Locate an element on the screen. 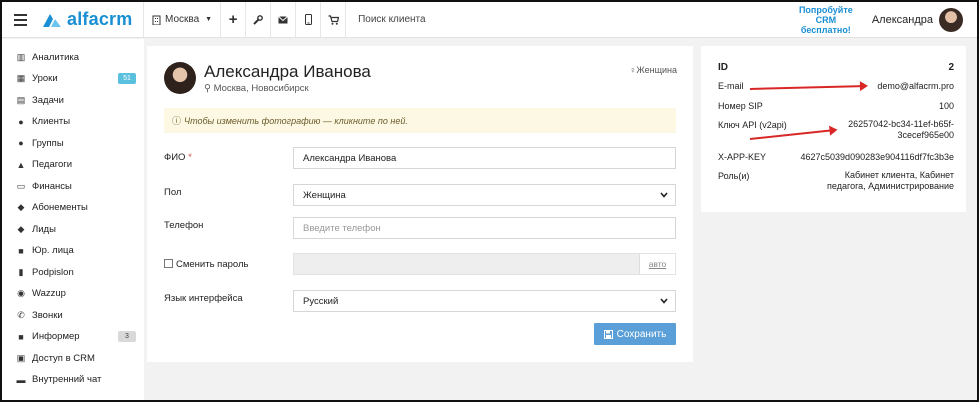  sidebar-item: ● Клиенты is located at coordinates (77, 122).